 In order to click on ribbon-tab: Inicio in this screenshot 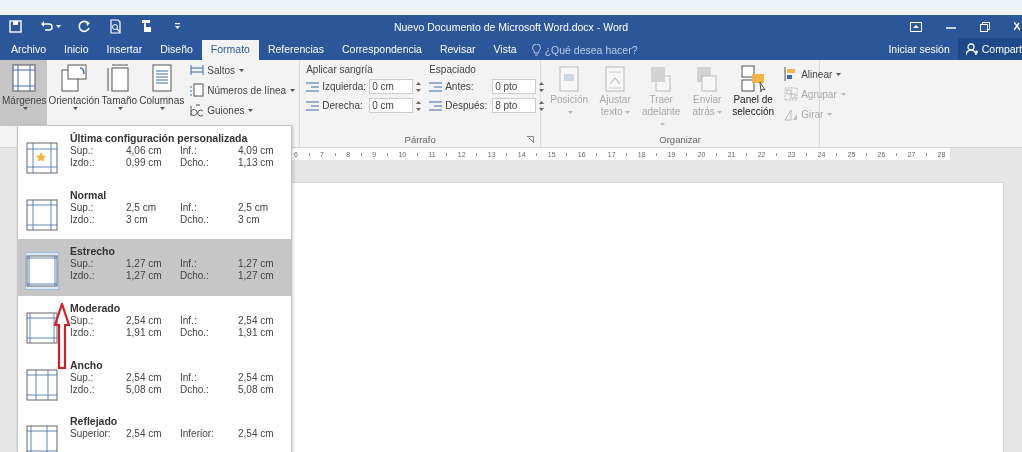, I will do `click(76, 50)`.